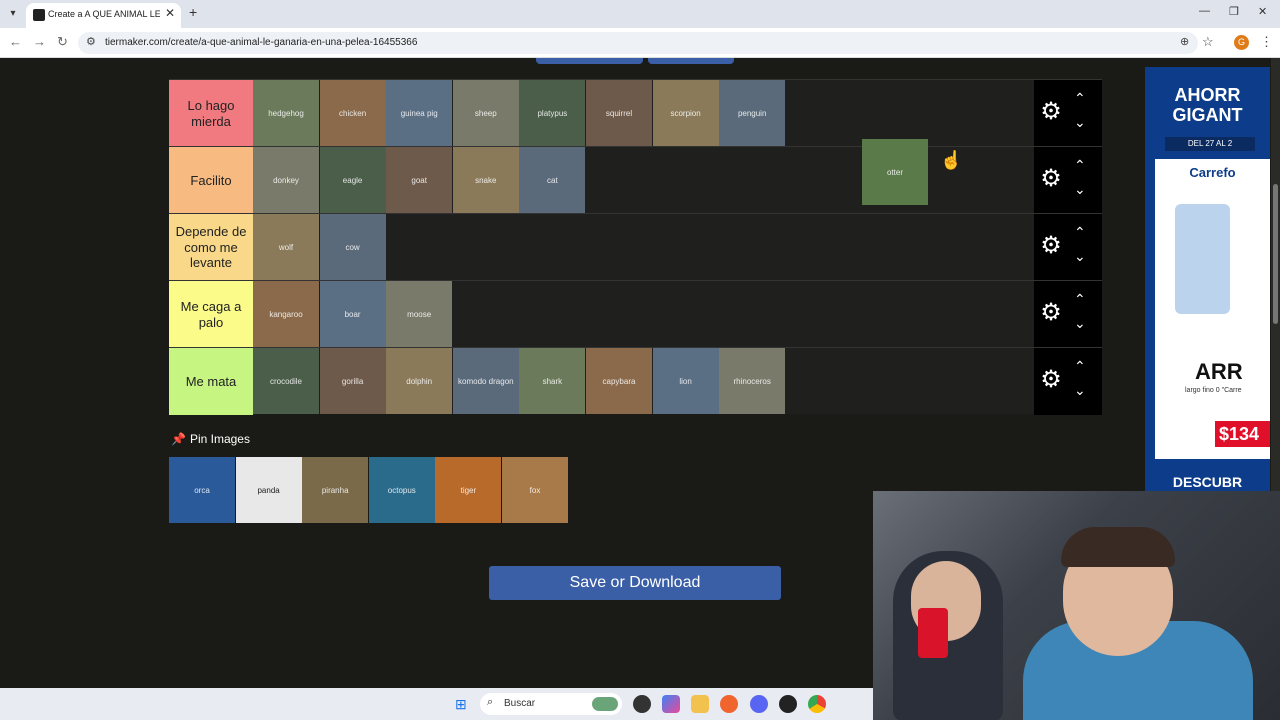  What do you see at coordinates (752, 113) in the screenshot?
I see `tier-item-image: penguin` at bounding box center [752, 113].